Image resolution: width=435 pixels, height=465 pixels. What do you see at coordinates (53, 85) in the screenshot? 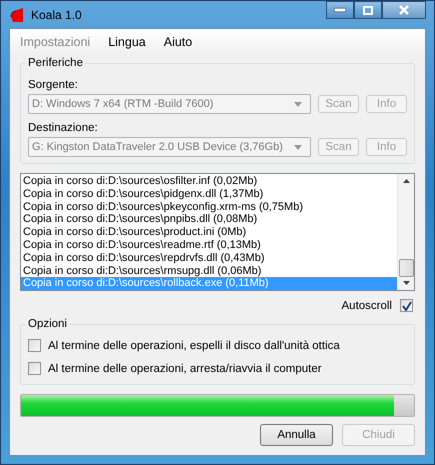
I see `field-label: Sorgente:` at bounding box center [53, 85].